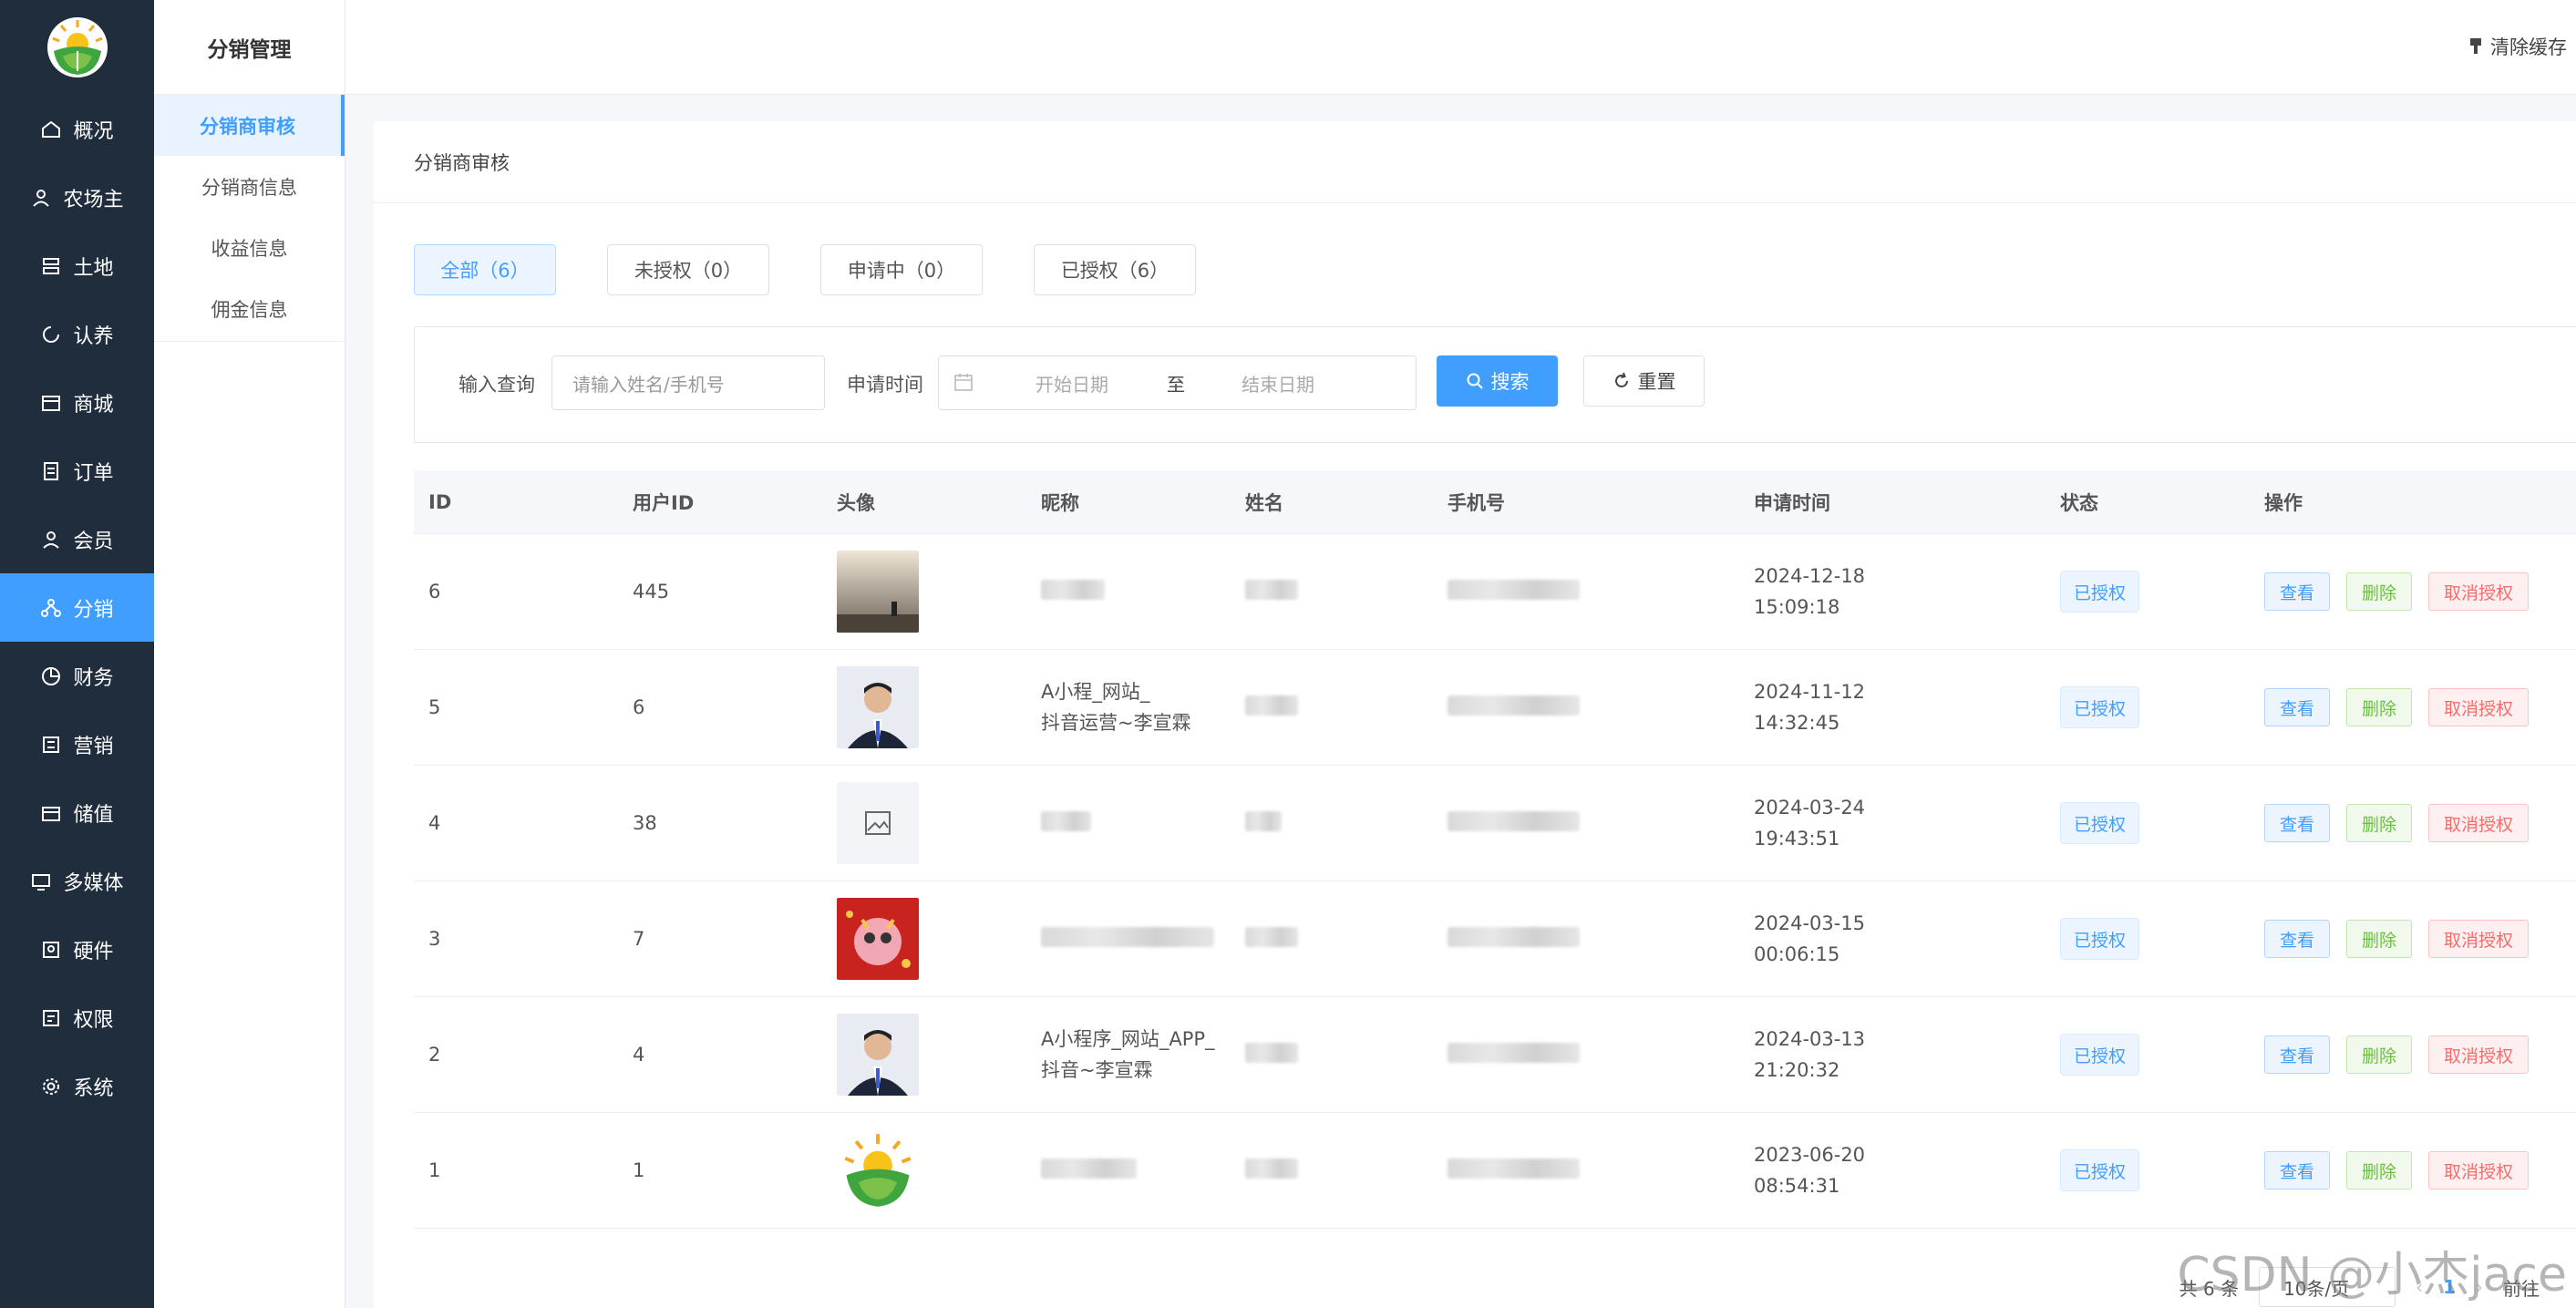 The height and width of the screenshot is (1308, 2576). I want to click on sidebar-item-0: 概况, so click(77, 129).